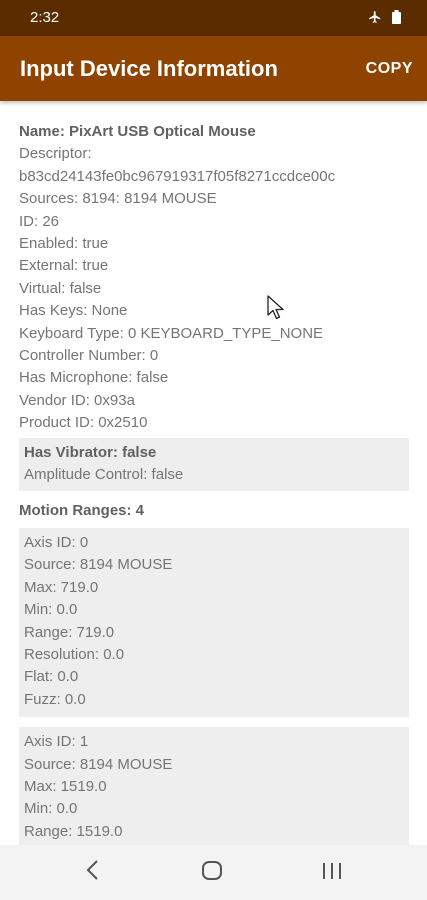 The image size is (427, 900). Describe the element at coordinates (375, 19) in the screenshot. I see `airplane-icon` at that location.